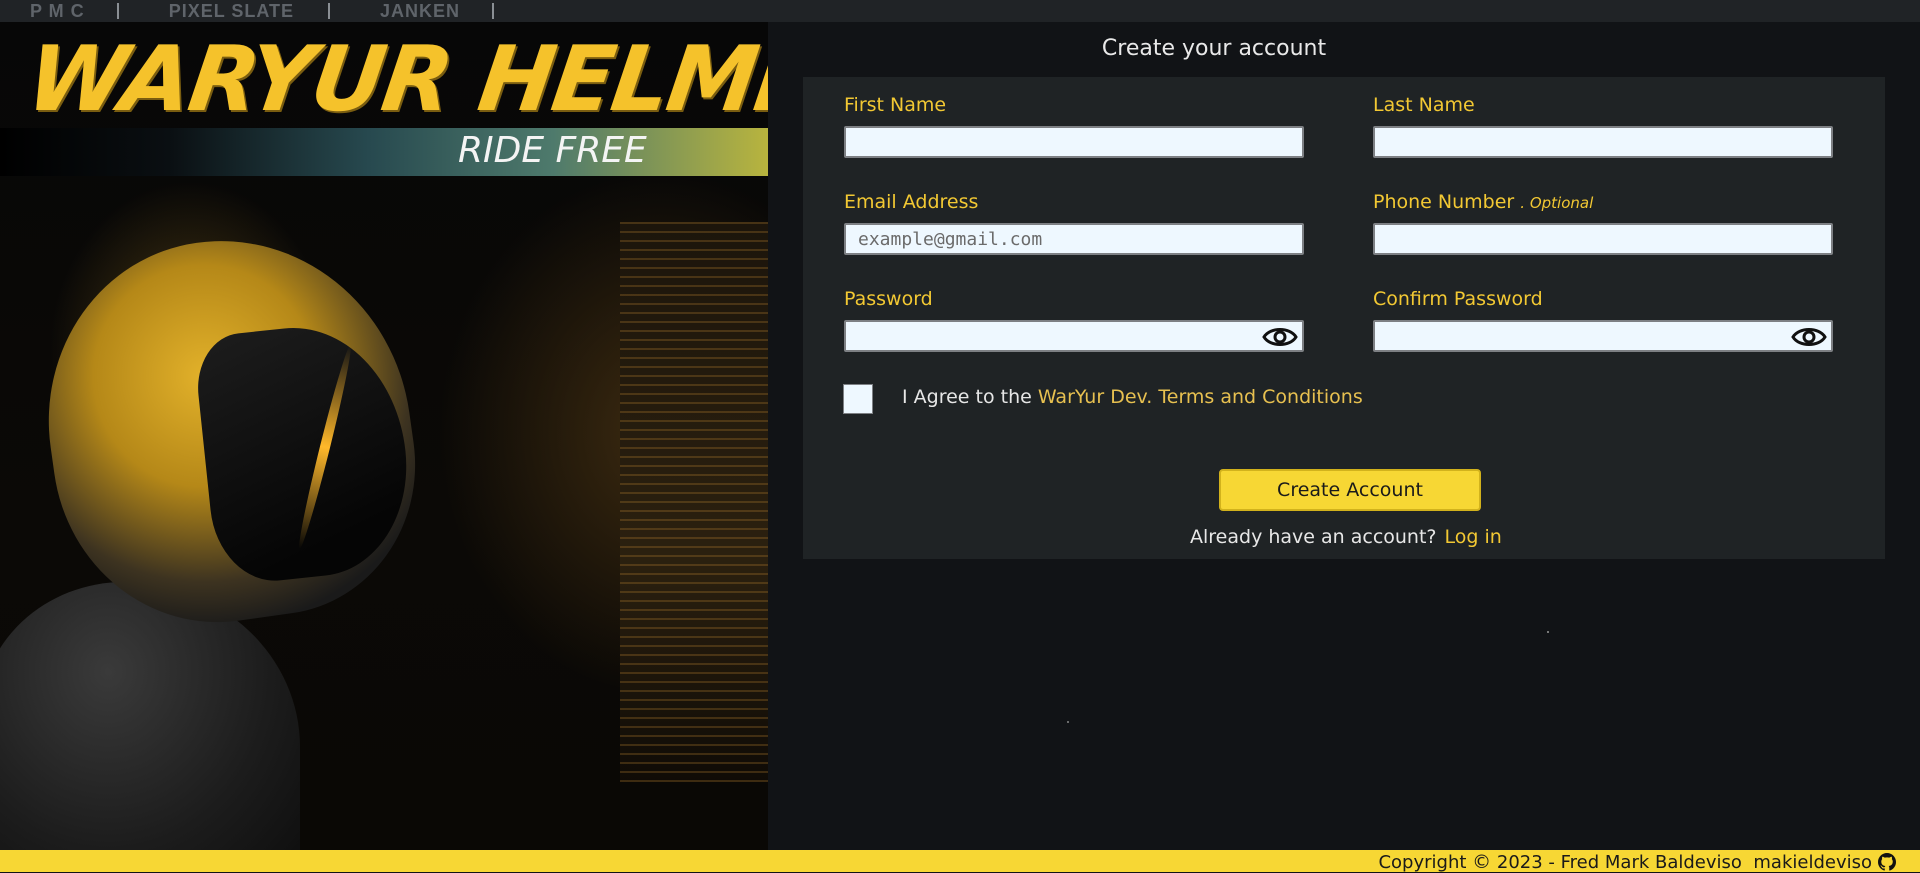 The width and height of the screenshot is (1920, 873). I want to click on password-field, so click(1074, 336).